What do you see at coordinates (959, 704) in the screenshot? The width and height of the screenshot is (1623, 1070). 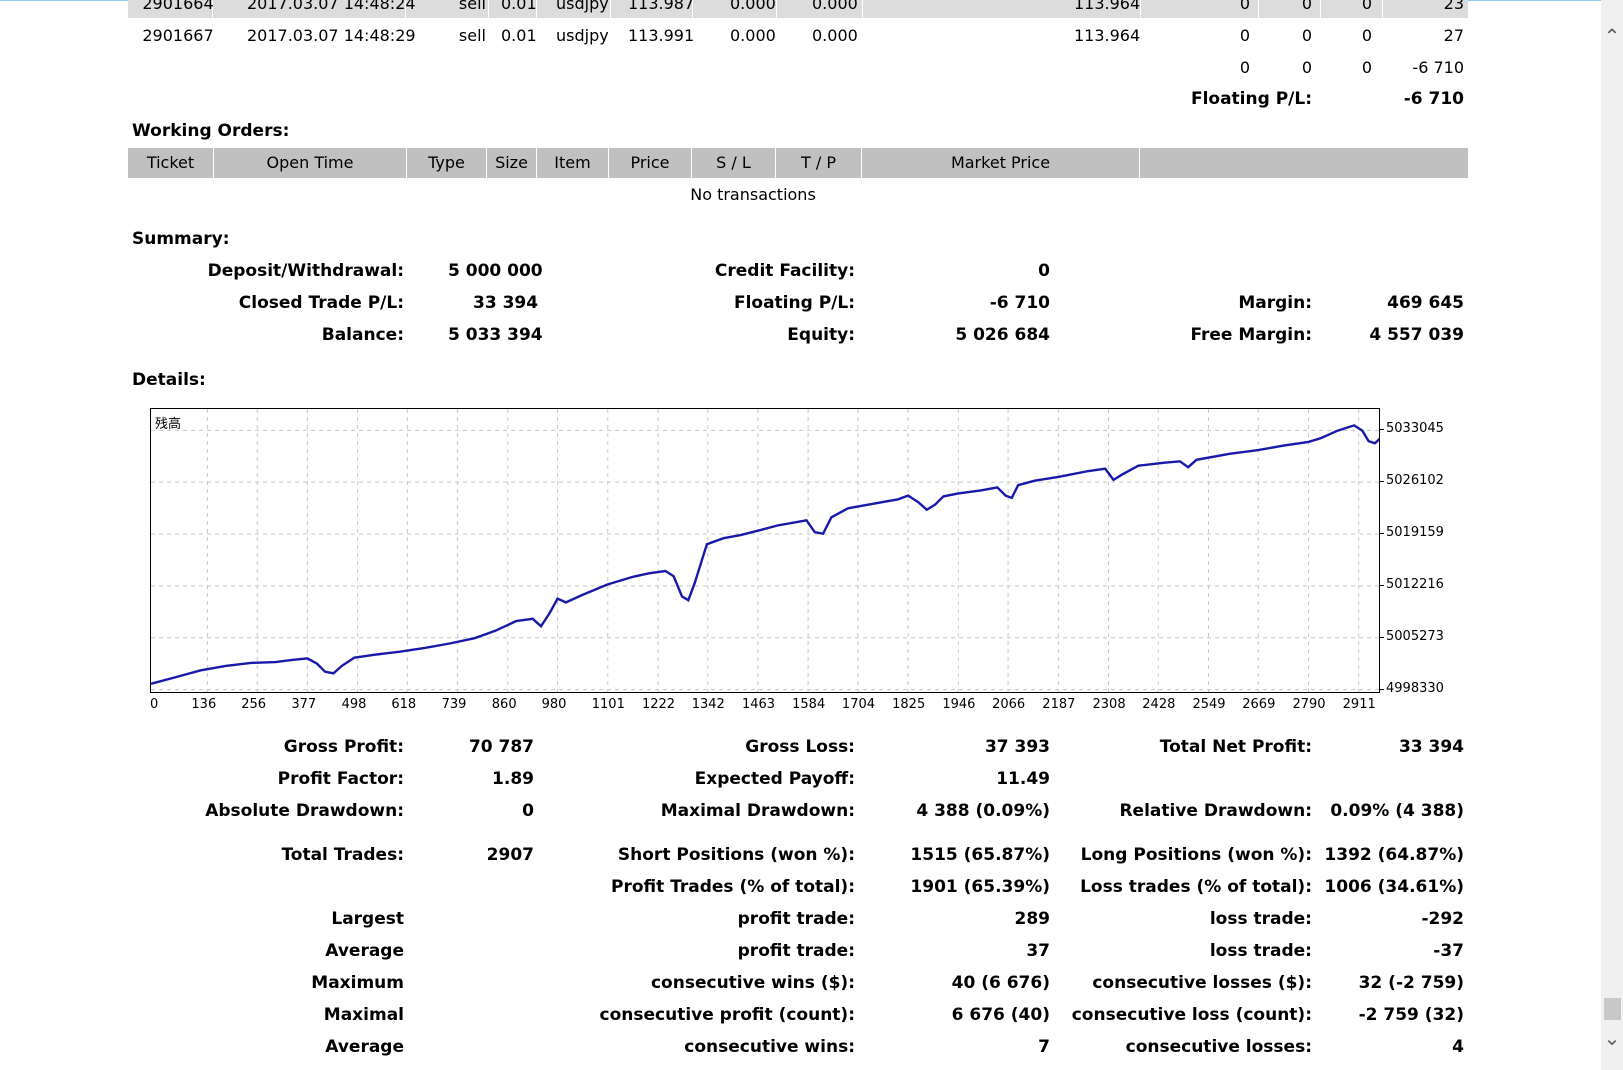 I see `x-tick-label: 1946` at bounding box center [959, 704].